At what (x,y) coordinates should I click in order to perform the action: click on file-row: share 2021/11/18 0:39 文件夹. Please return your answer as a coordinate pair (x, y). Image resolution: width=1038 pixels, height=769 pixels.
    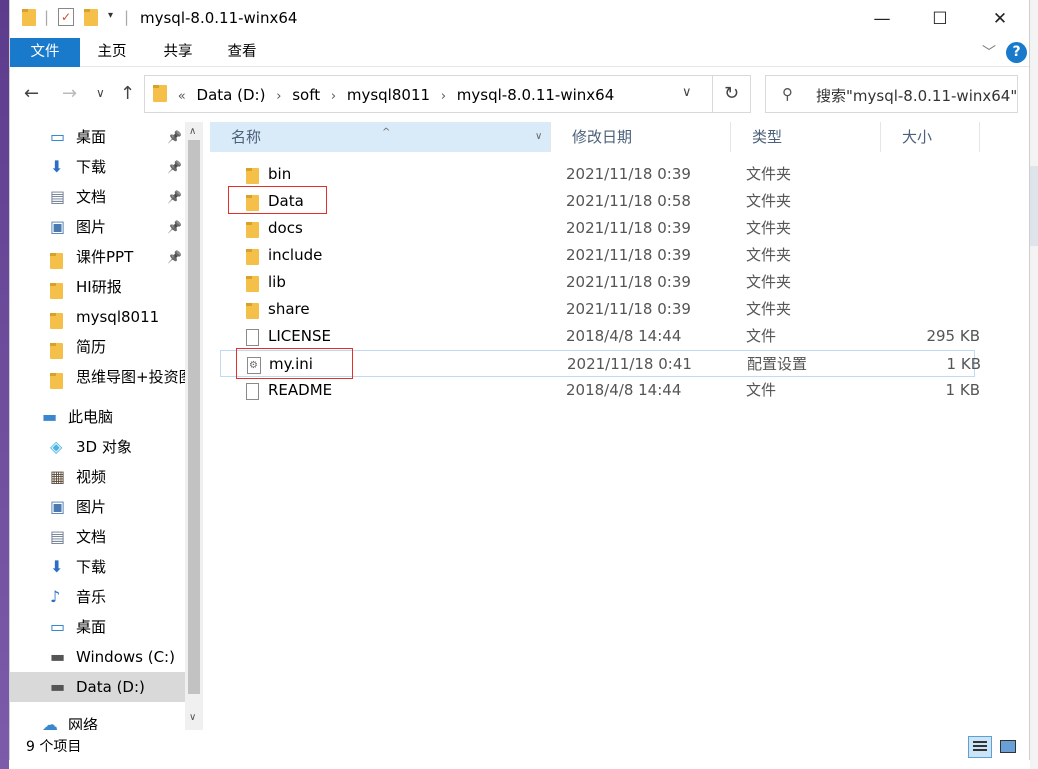
    Looking at the image, I should click on (597, 309).